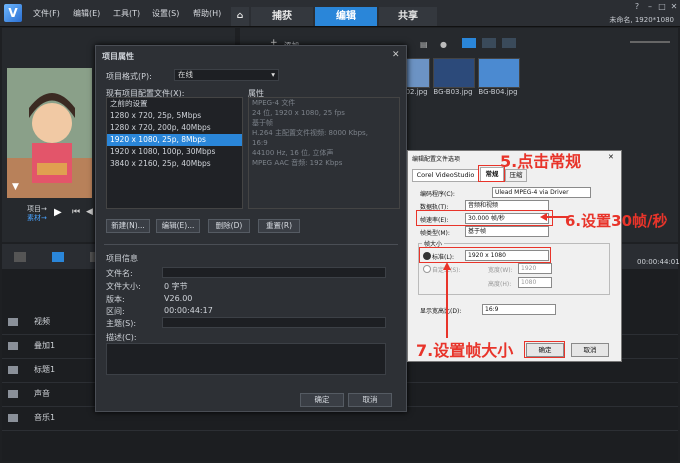 The image size is (680, 463). I want to click on frametype-select: 基于帧, so click(507, 231).